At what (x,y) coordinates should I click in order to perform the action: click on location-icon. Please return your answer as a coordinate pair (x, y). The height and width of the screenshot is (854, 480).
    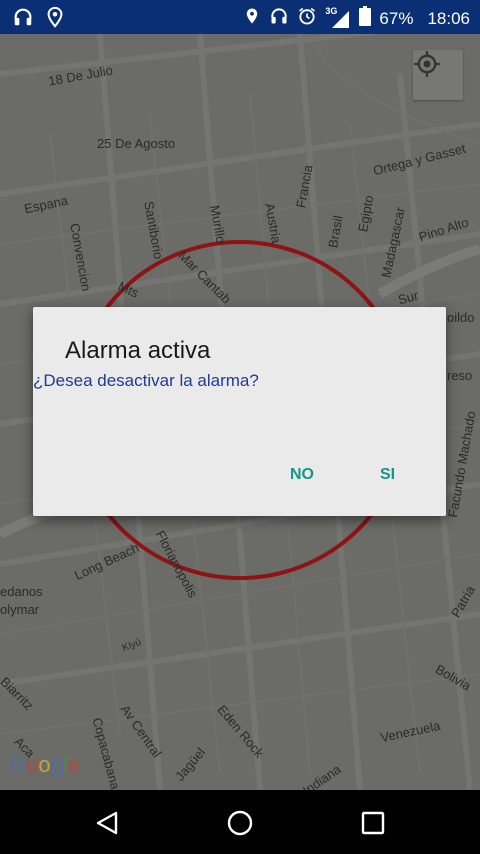
    Looking at the image, I should click on (252, 18).